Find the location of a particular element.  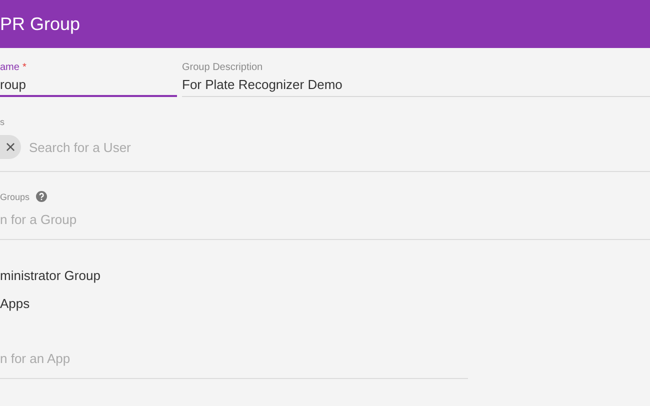

help-icon is located at coordinates (41, 196).